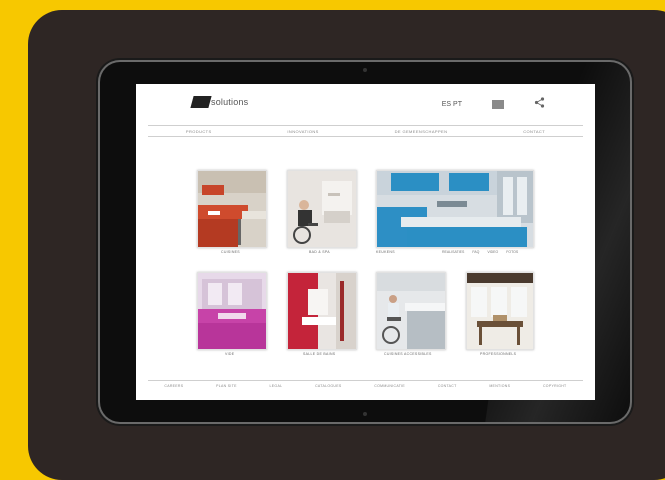  Describe the element at coordinates (408, 354) in the screenshot. I see `tile-caption: CUISINES ACCESSIBLES` at that location.